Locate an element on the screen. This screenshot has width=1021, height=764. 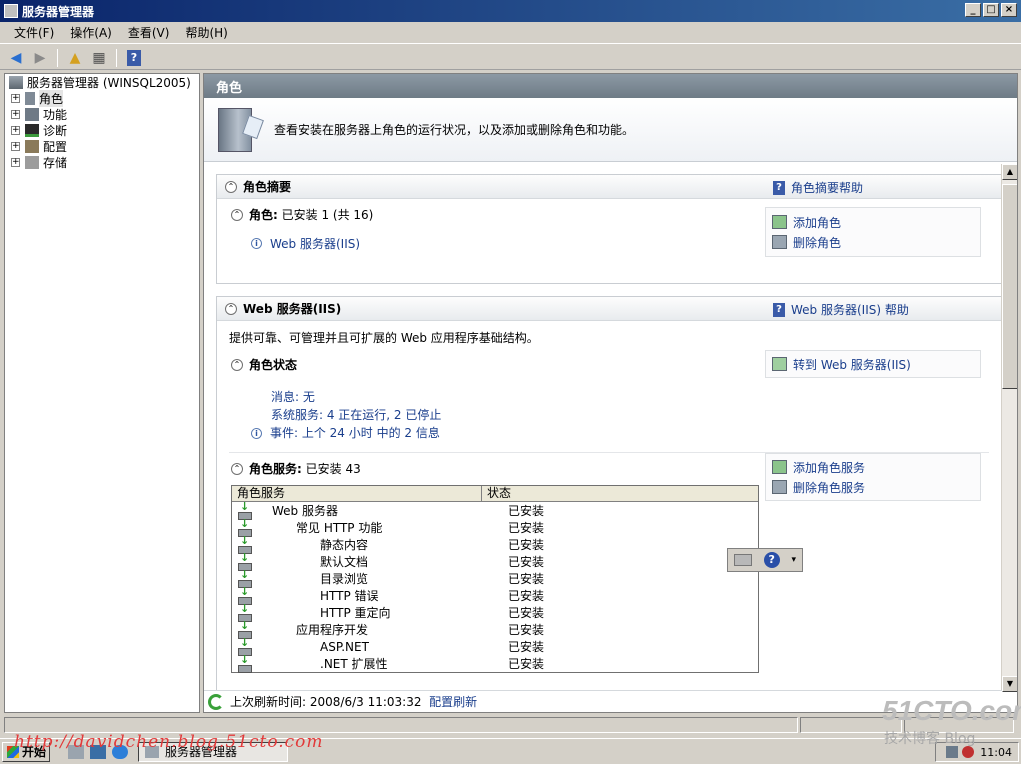
installed-icon is located at coordinates (244, 663).